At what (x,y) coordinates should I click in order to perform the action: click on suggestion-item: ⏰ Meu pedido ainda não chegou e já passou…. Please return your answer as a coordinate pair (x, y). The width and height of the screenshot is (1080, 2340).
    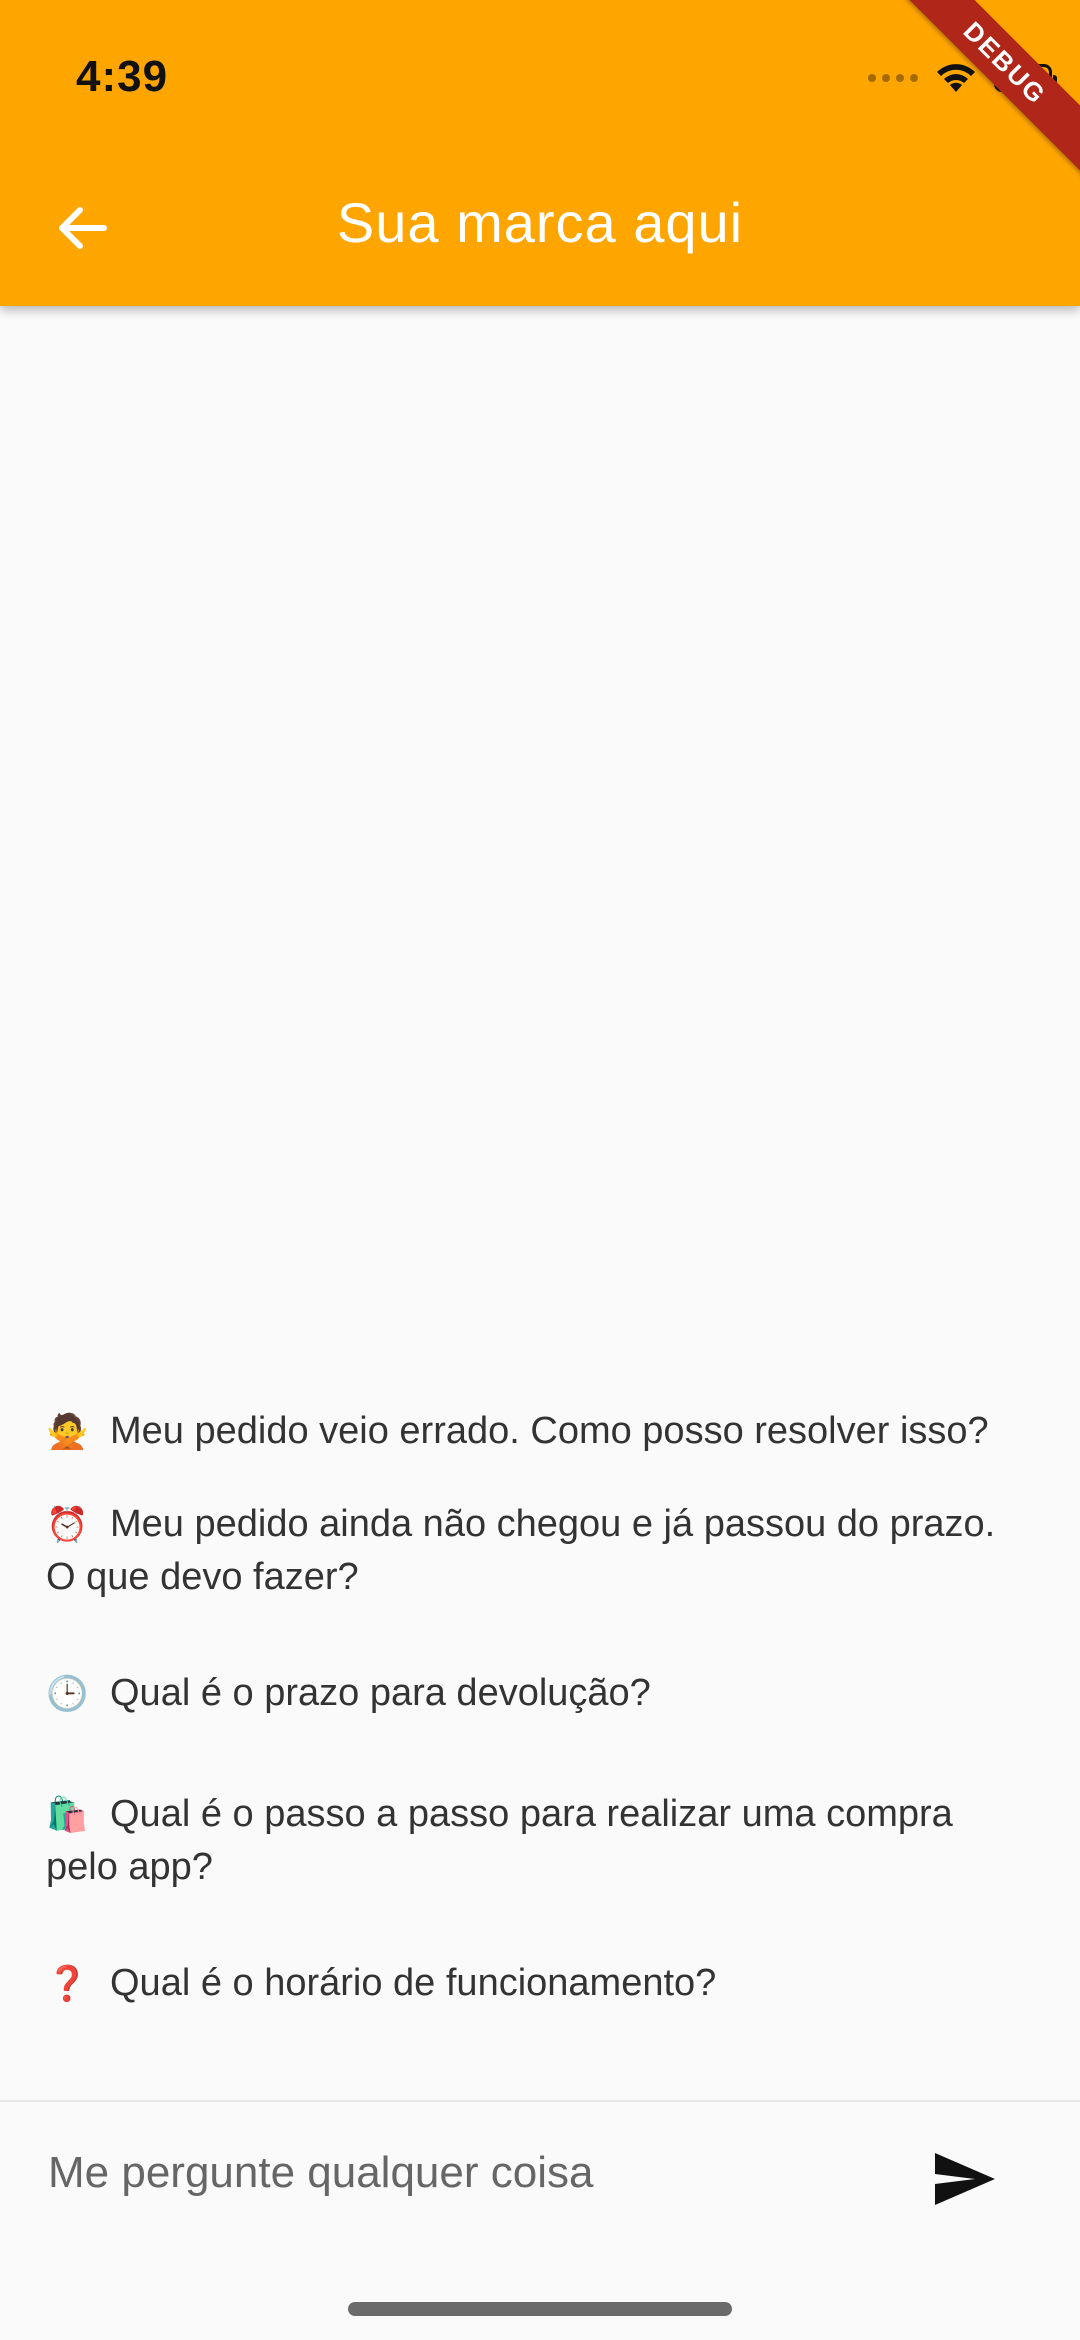
    Looking at the image, I should click on (526, 1550).